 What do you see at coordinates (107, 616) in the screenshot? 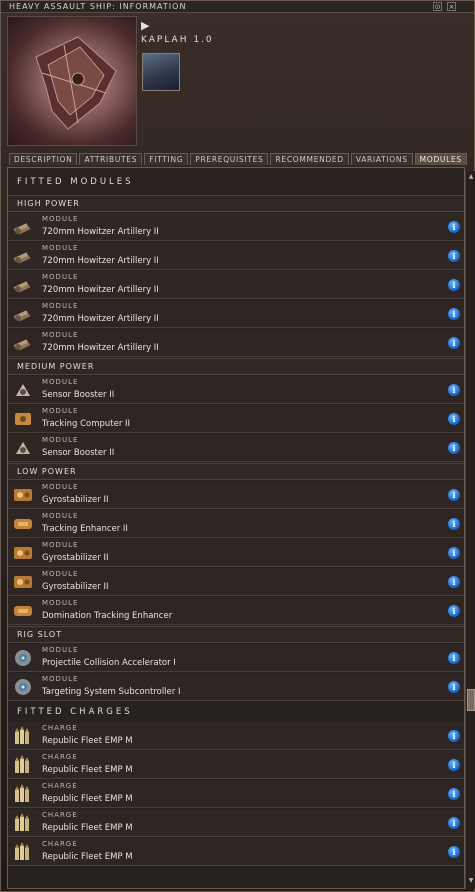
I see `item-name: Domination Tracking Enhancer` at bounding box center [107, 616].